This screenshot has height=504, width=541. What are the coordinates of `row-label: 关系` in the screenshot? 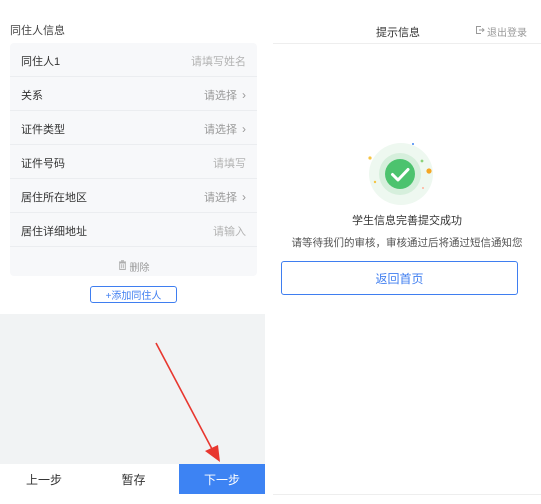 It's located at (32, 96).